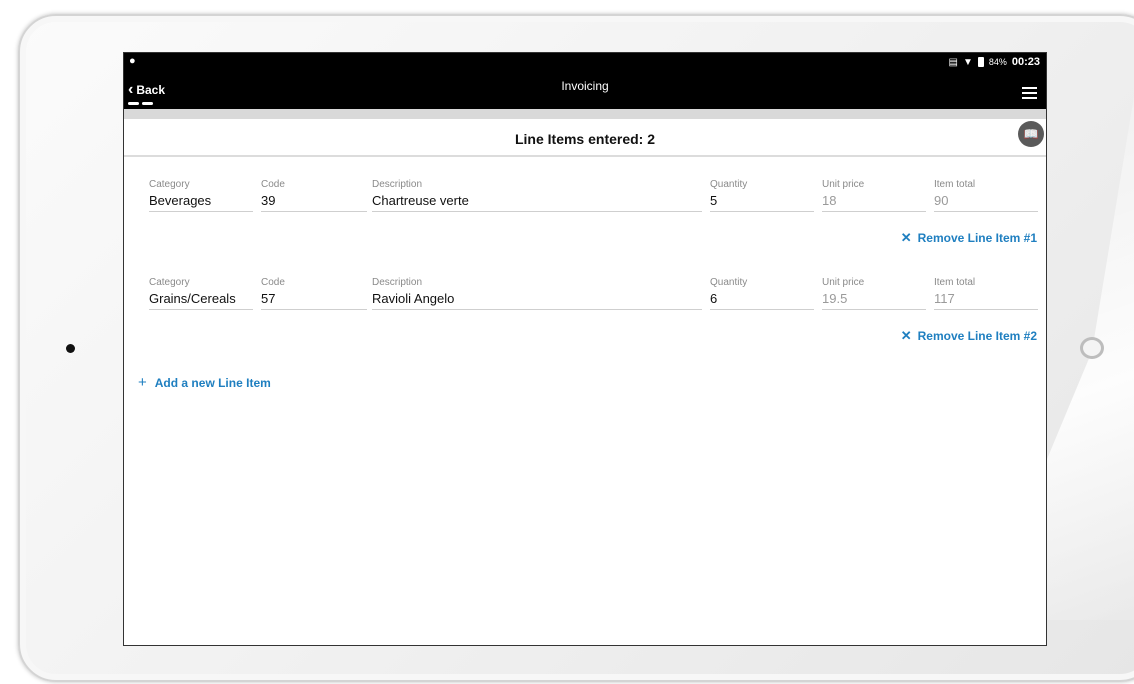 The image size is (1134, 684). What do you see at coordinates (762, 293) in the screenshot?
I see `quantity-field: Quantity 6` at bounding box center [762, 293].